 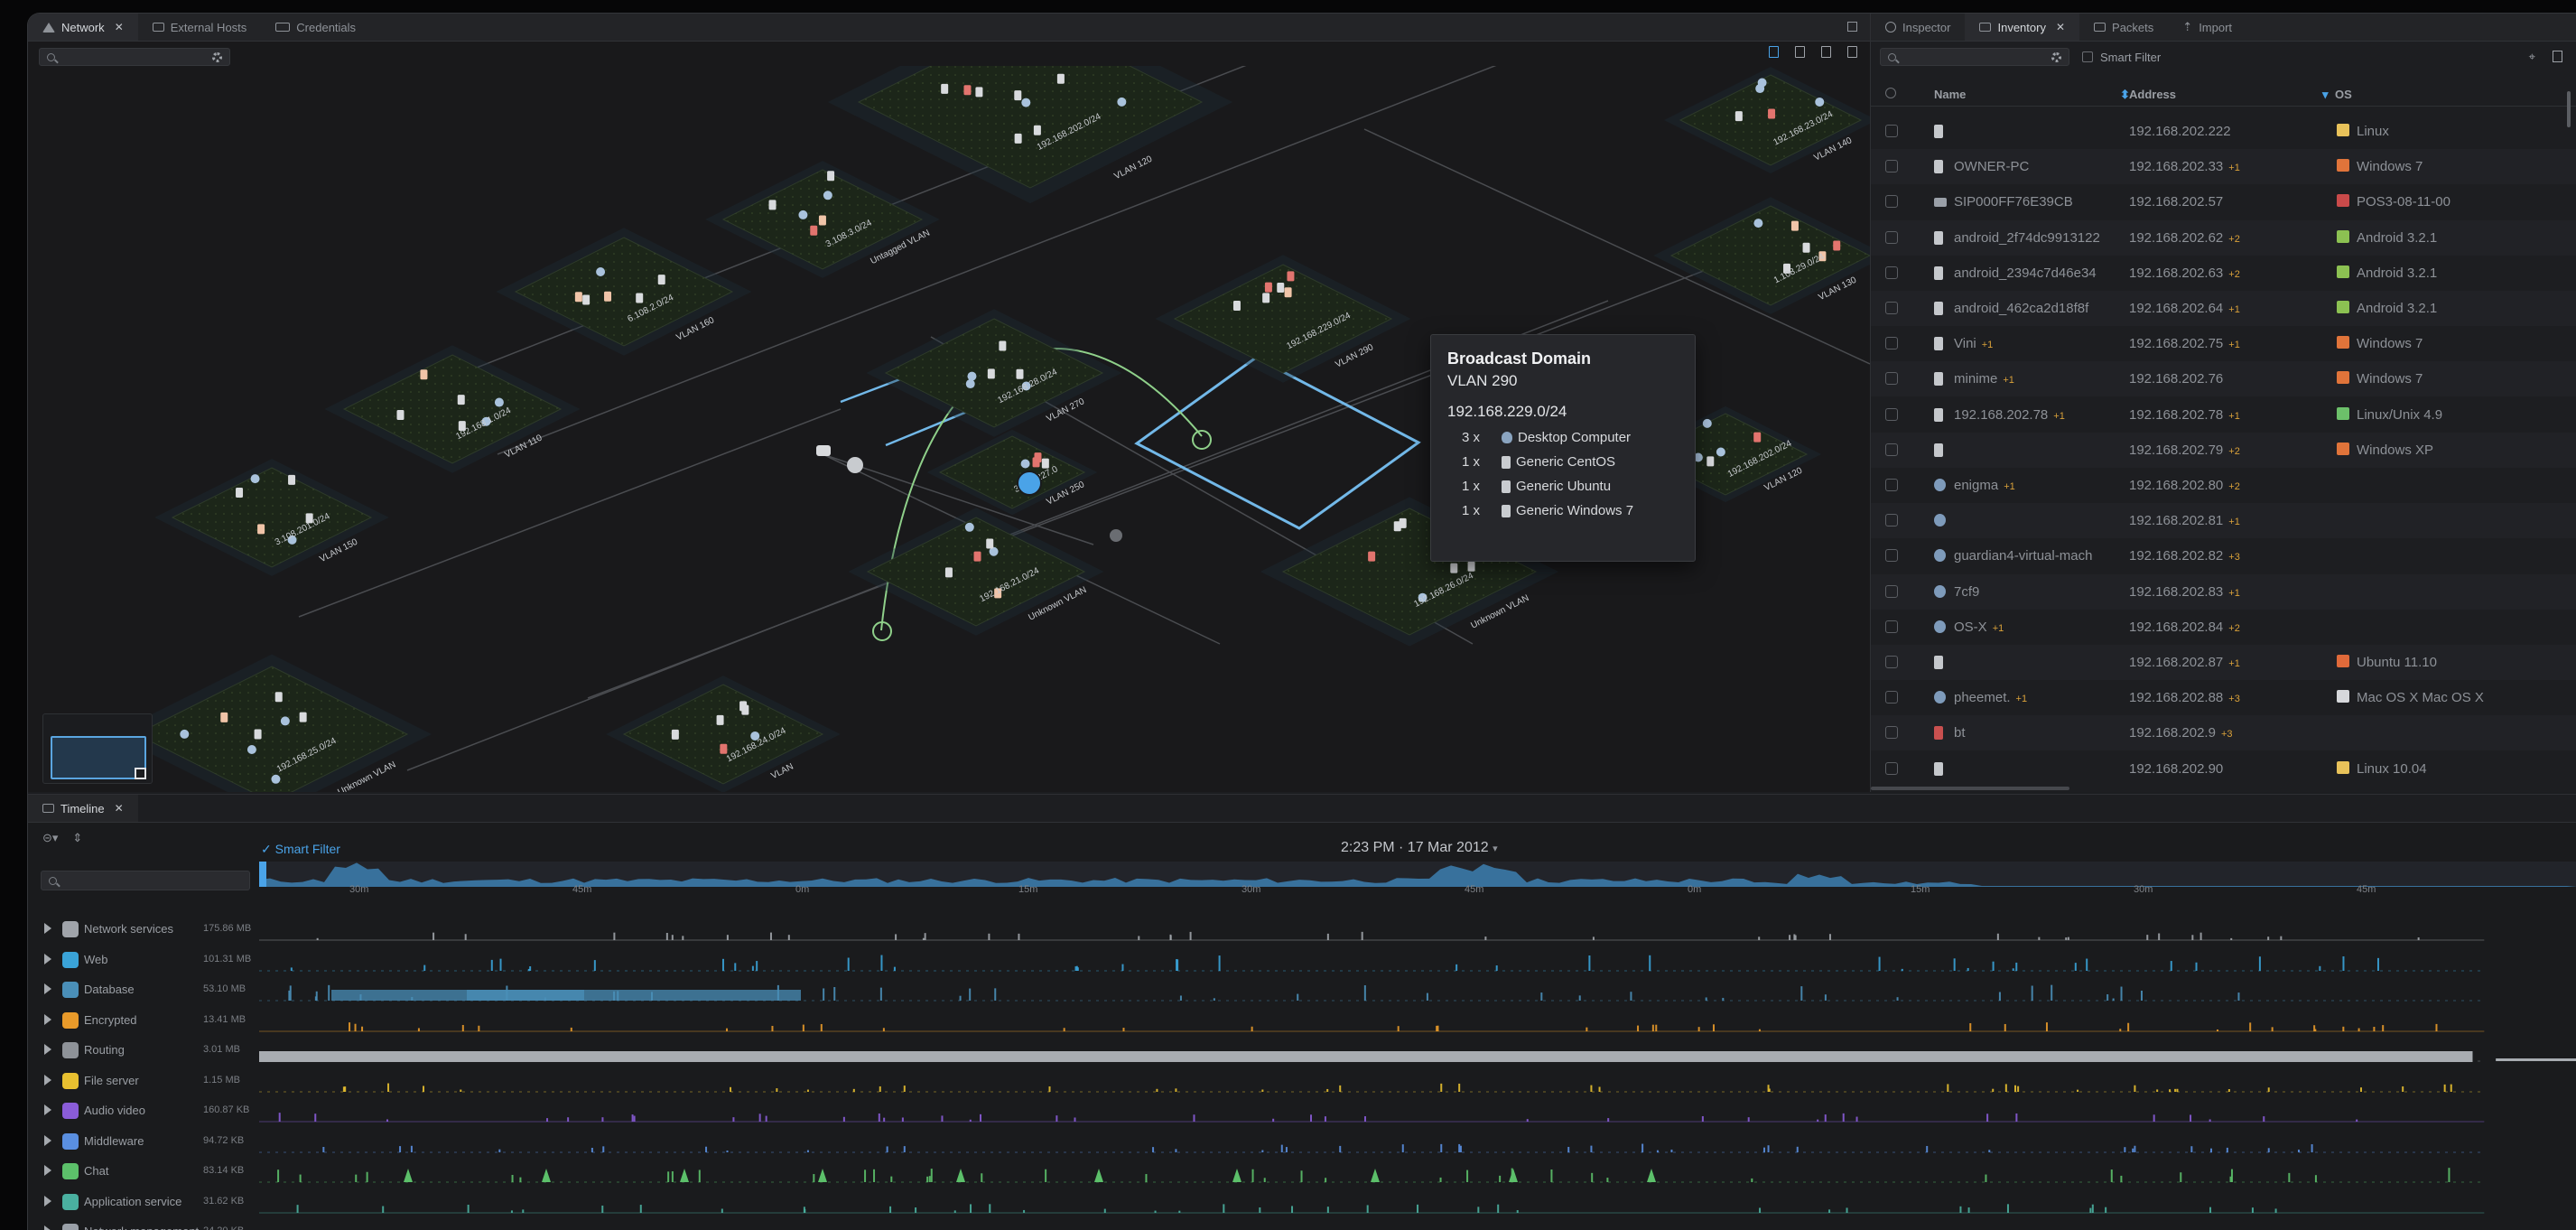 I want to click on timeline-search-input, so click(x=145, y=881).